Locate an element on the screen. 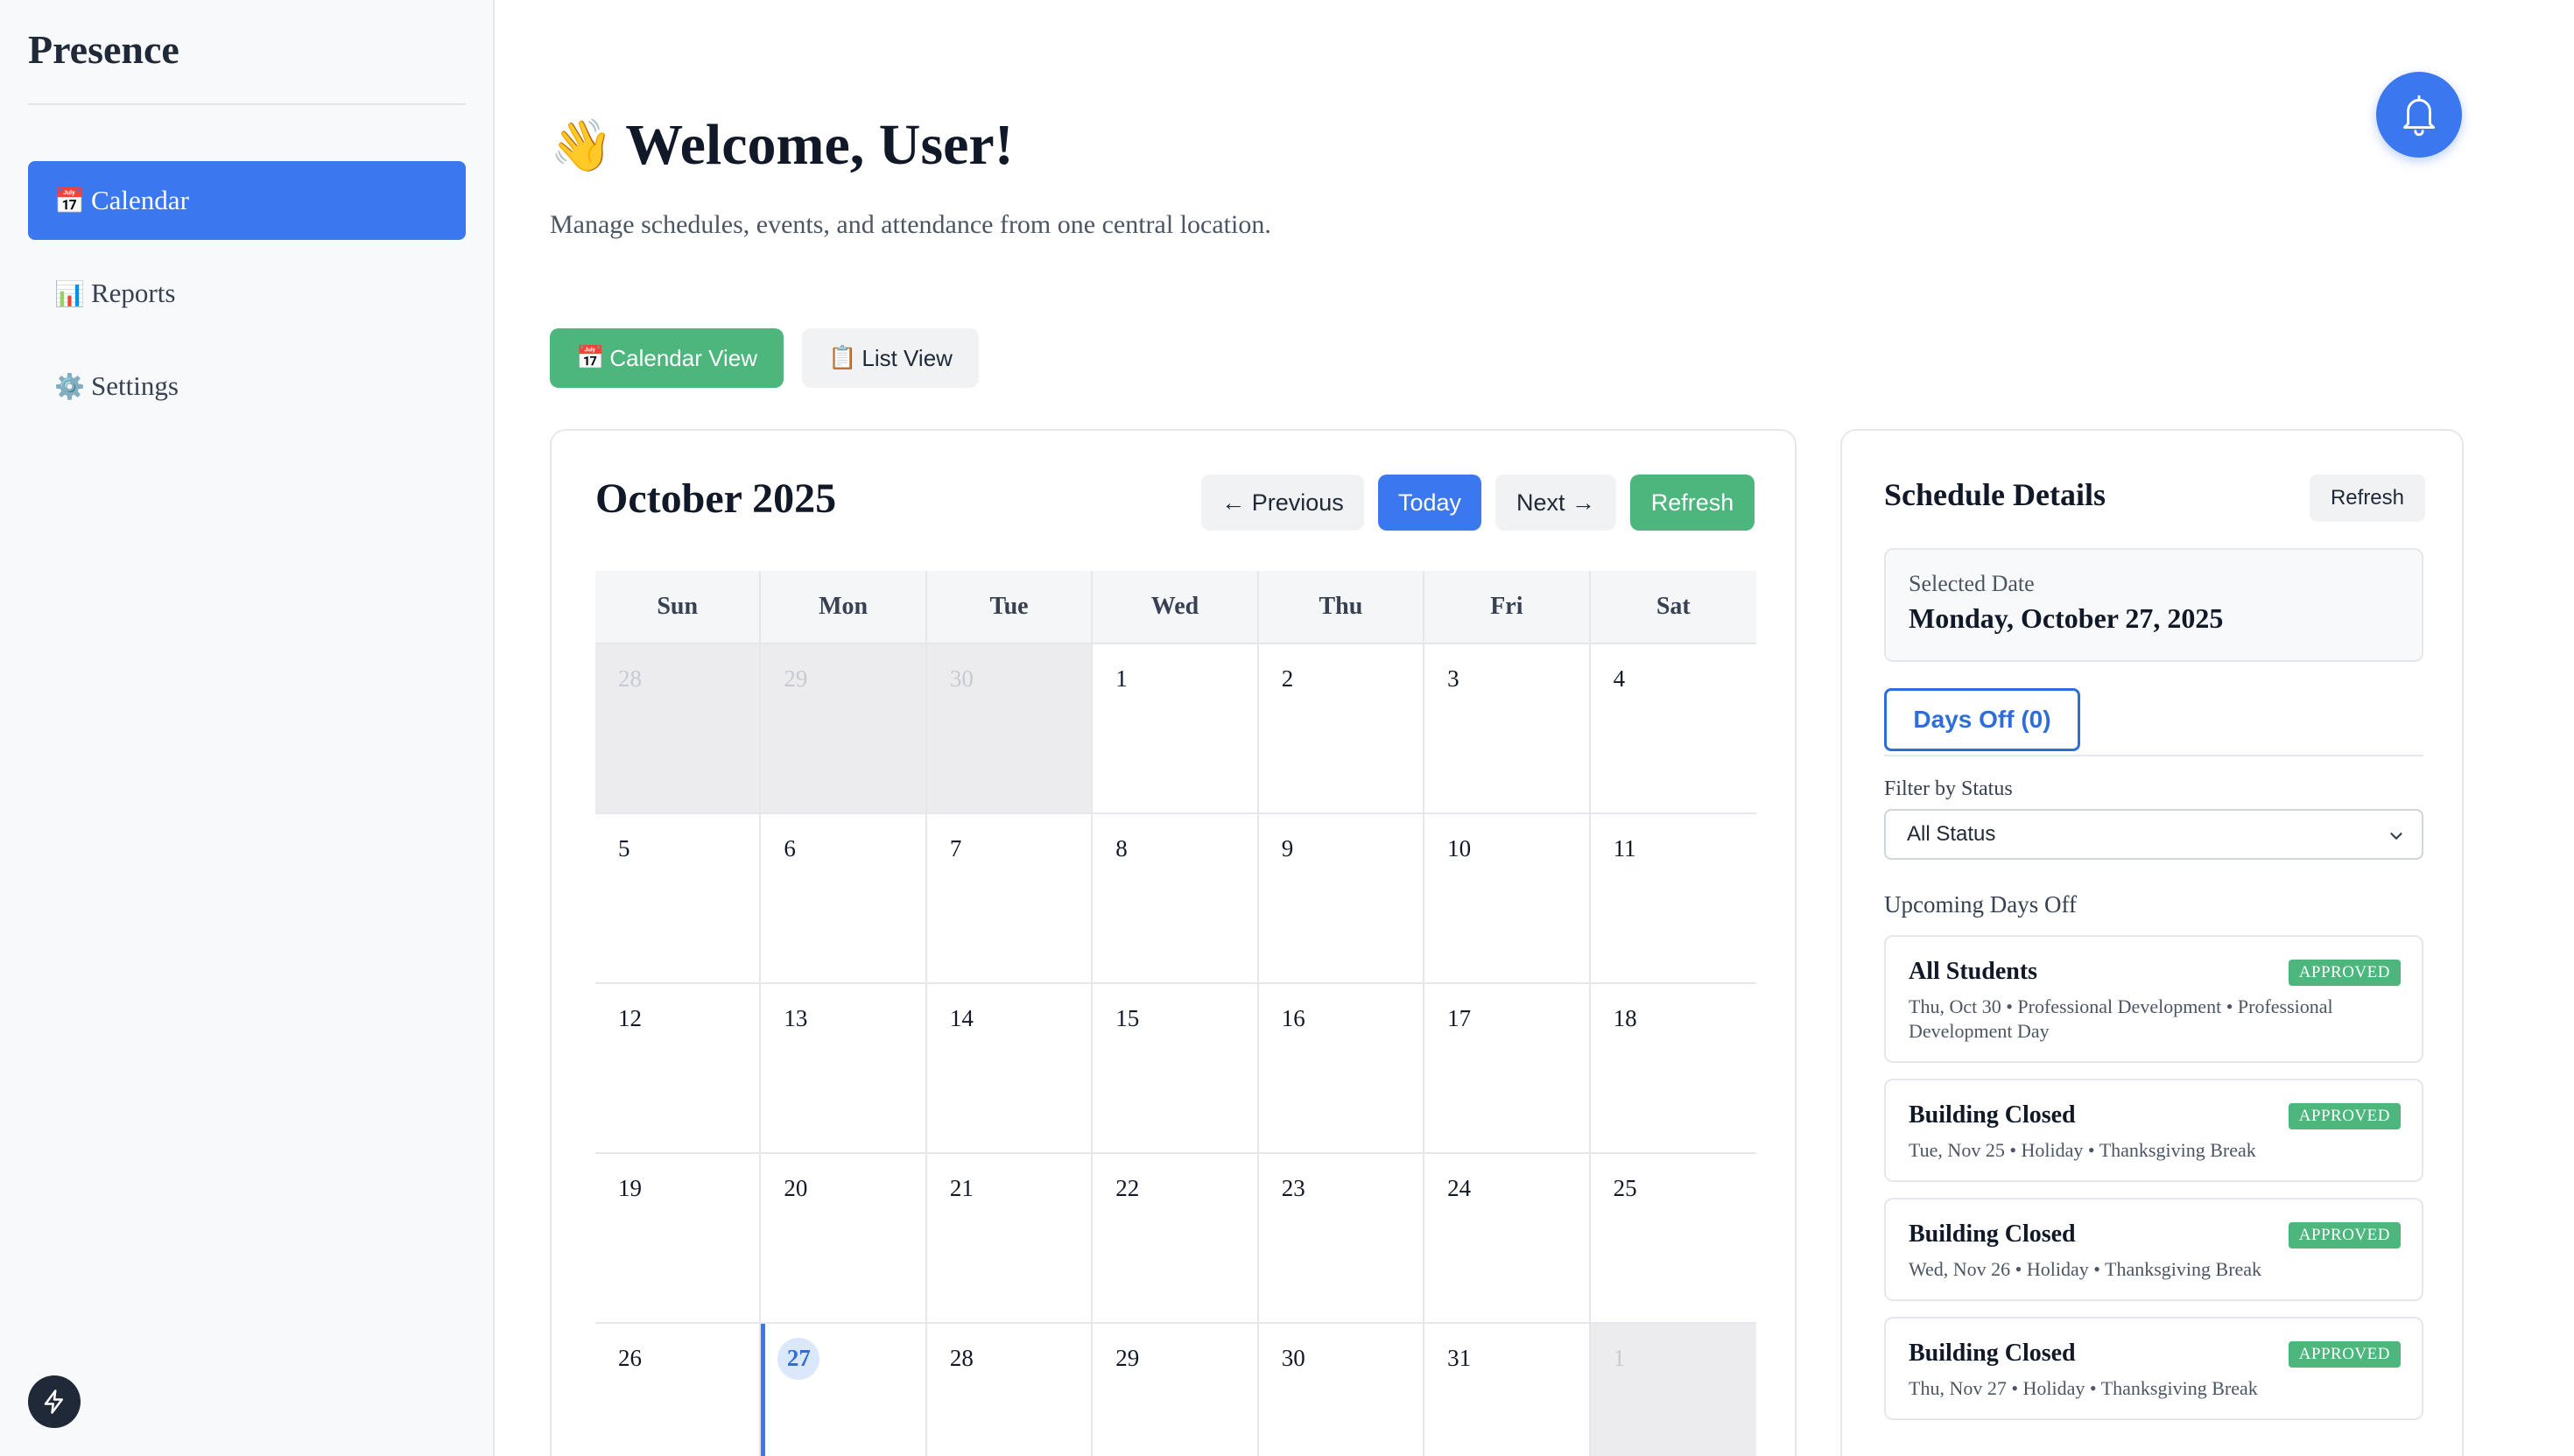 The height and width of the screenshot is (1456, 2574). list-view-button: 📋 List View is located at coordinates (890, 358).